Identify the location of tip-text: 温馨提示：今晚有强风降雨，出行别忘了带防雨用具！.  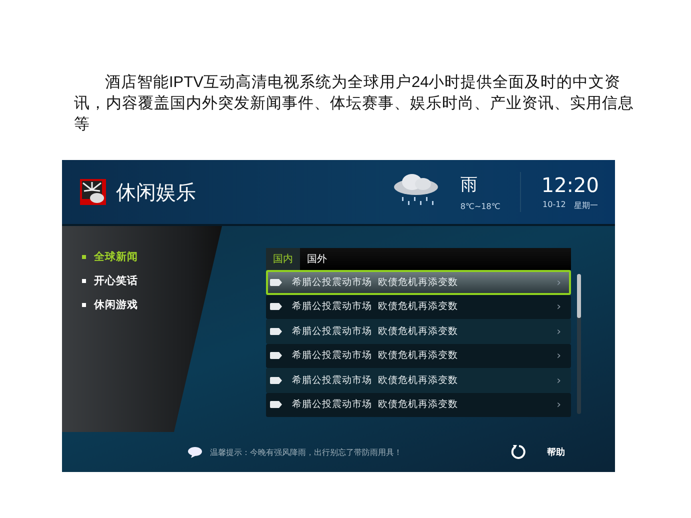
(306, 452).